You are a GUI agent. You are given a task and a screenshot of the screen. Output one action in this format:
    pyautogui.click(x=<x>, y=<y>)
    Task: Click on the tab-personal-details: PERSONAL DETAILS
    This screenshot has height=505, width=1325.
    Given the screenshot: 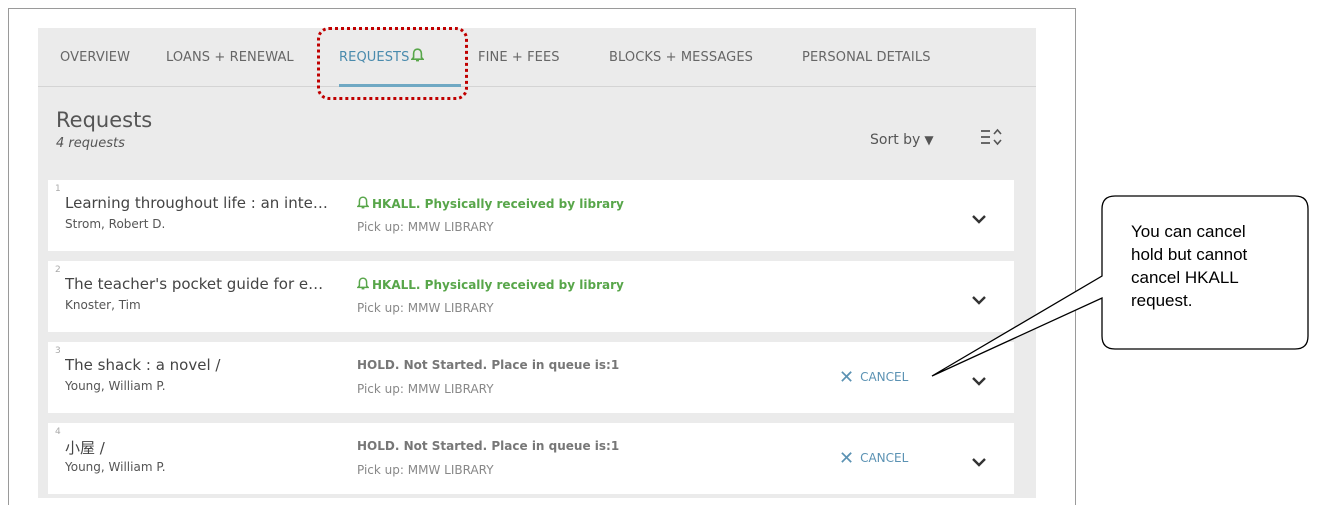 What is the action you would take?
    pyautogui.click(x=866, y=57)
    